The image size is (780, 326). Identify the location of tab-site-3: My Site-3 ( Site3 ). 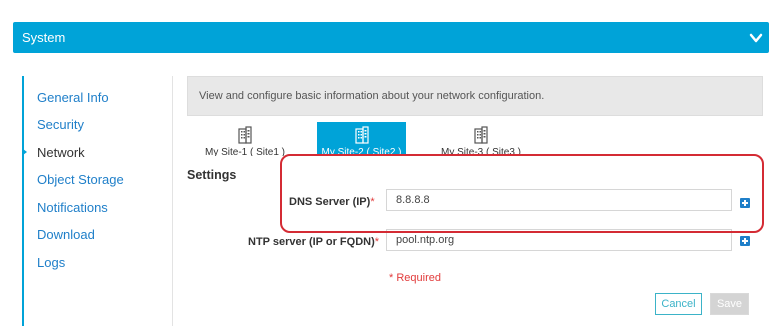
(481, 139).